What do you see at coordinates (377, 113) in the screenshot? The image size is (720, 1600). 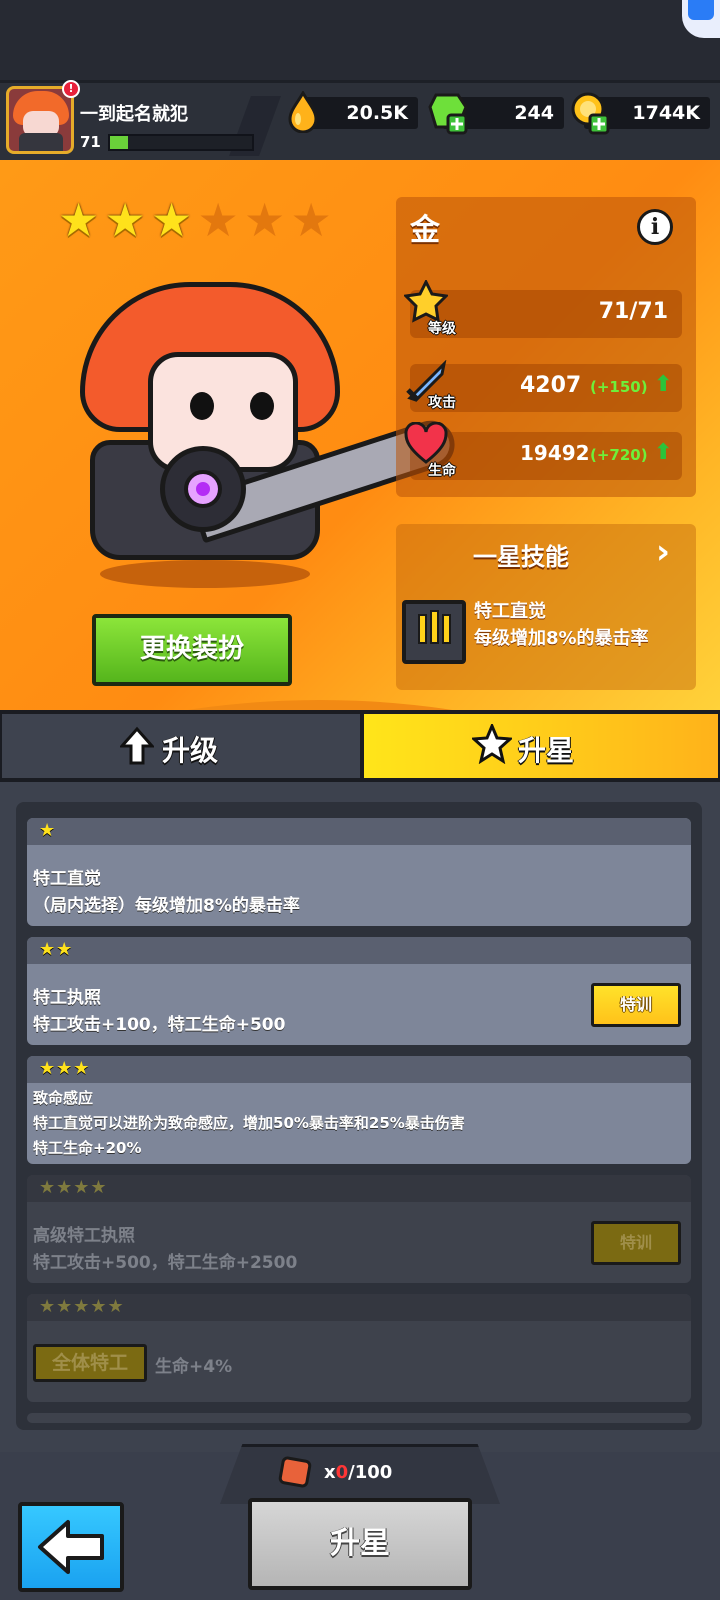 I see `oil-value: 20.5K` at bounding box center [377, 113].